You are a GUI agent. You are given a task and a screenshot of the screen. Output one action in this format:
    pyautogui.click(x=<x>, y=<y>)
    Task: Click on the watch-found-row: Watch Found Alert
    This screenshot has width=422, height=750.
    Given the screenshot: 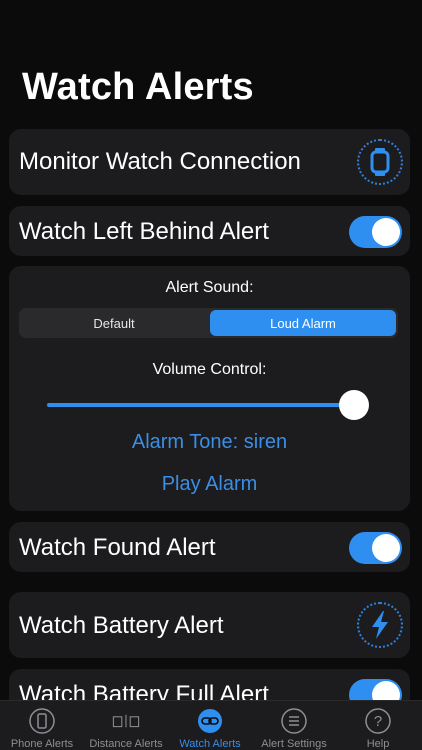 What is the action you would take?
    pyautogui.click(x=209, y=547)
    